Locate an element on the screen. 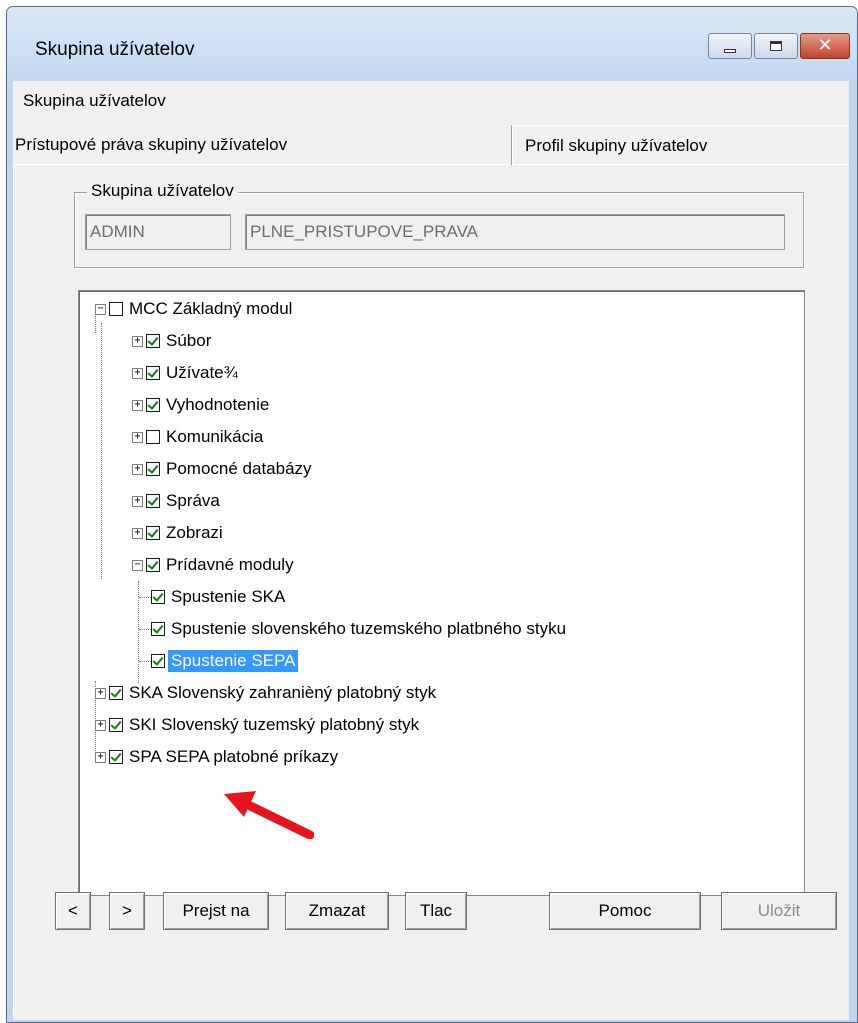 This screenshot has height=1023, width=858. tree-node-label: Pomocné databázy is located at coordinates (239, 468).